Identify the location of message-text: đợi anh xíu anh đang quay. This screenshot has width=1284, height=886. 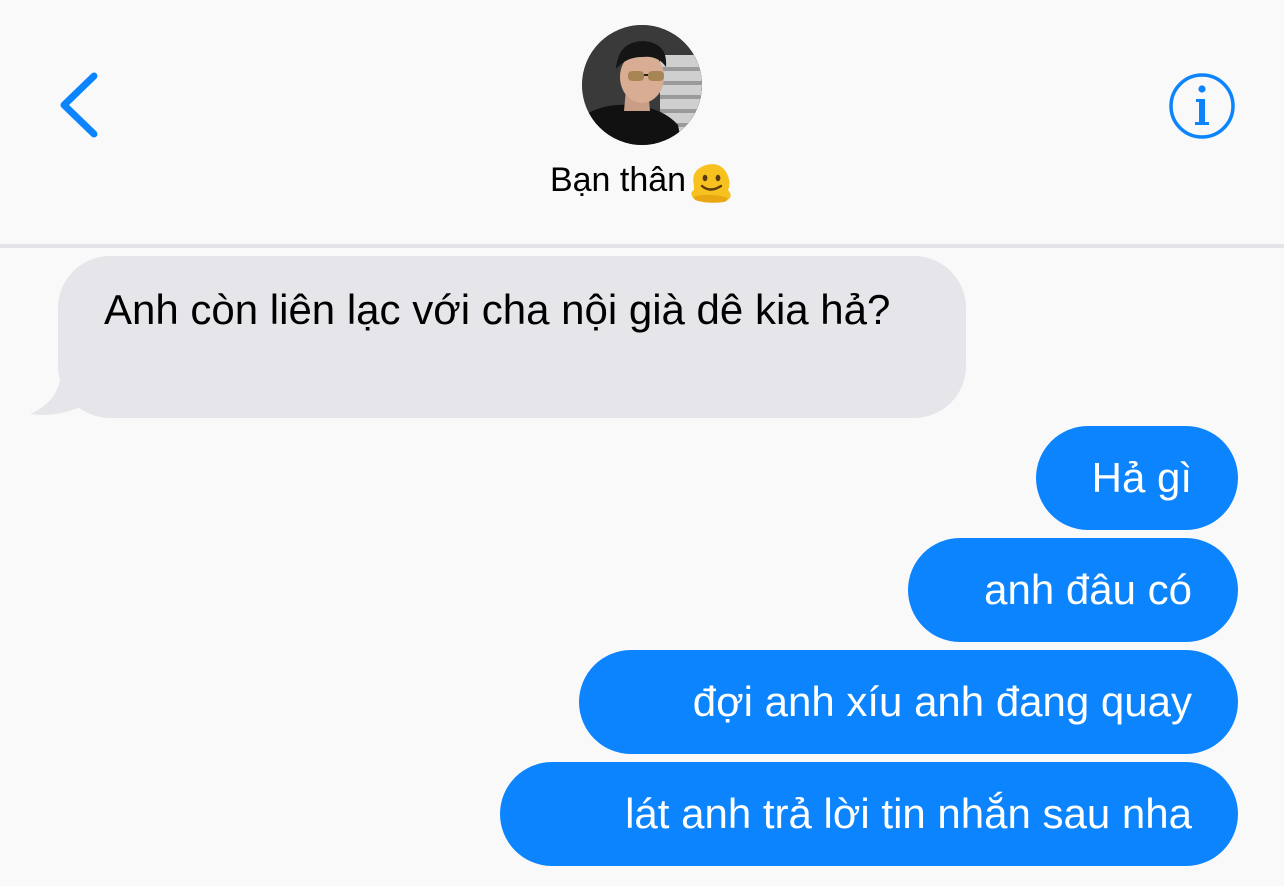
(942, 701).